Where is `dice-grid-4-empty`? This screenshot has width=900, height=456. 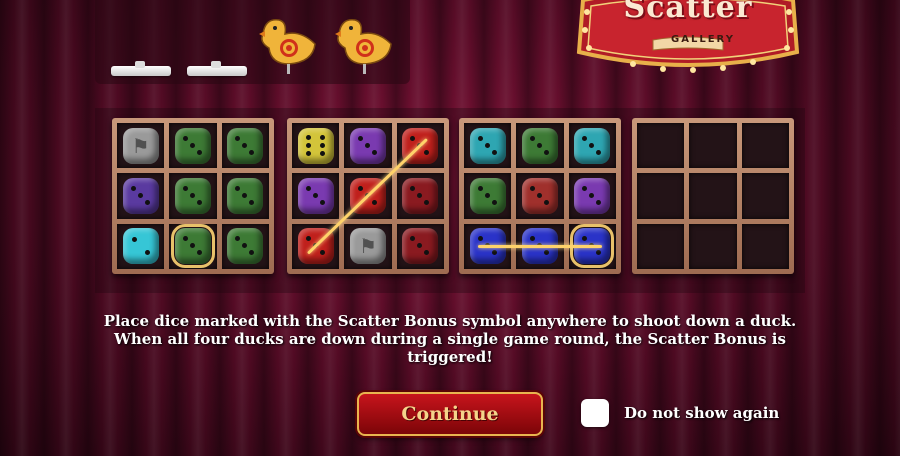 dice-grid-4-empty is located at coordinates (713, 196).